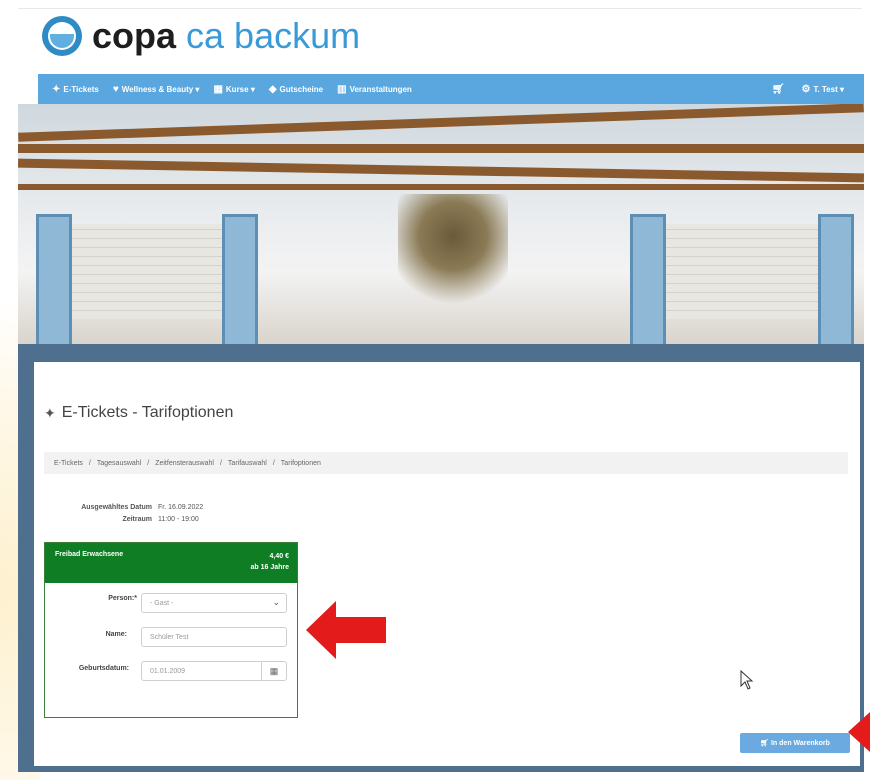 The image size is (870, 780). Describe the element at coordinates (81, 89) in the screenshot. I see `nav-label: E-Tickets` at that location.